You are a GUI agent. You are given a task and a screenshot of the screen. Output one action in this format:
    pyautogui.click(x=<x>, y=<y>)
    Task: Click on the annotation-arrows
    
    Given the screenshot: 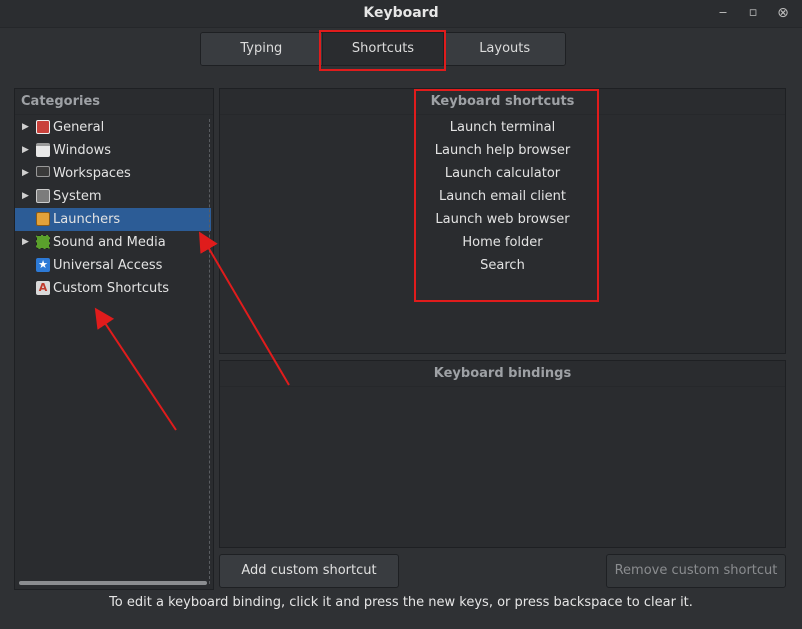 What is the action you would take?
    pyautogui.click(x=192, y=331)
    